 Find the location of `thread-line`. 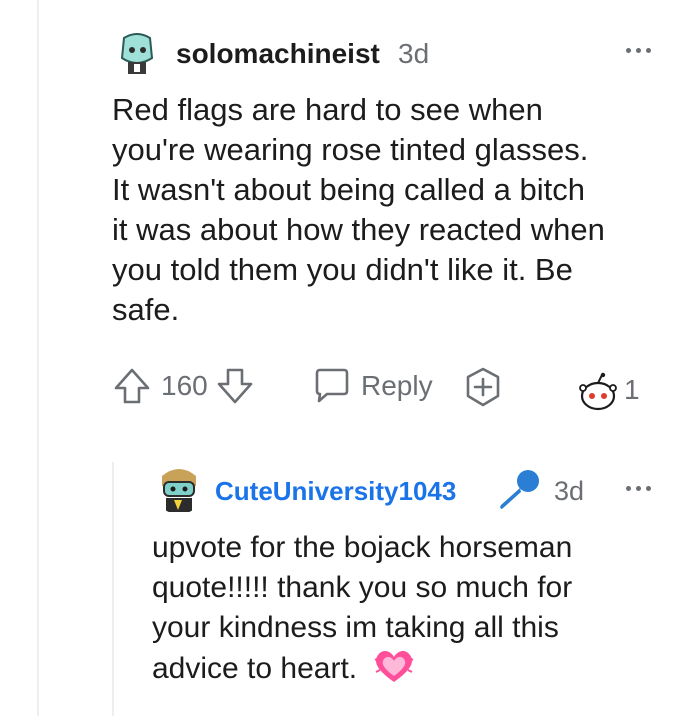

thread-line is located at coordinates (38, 358).